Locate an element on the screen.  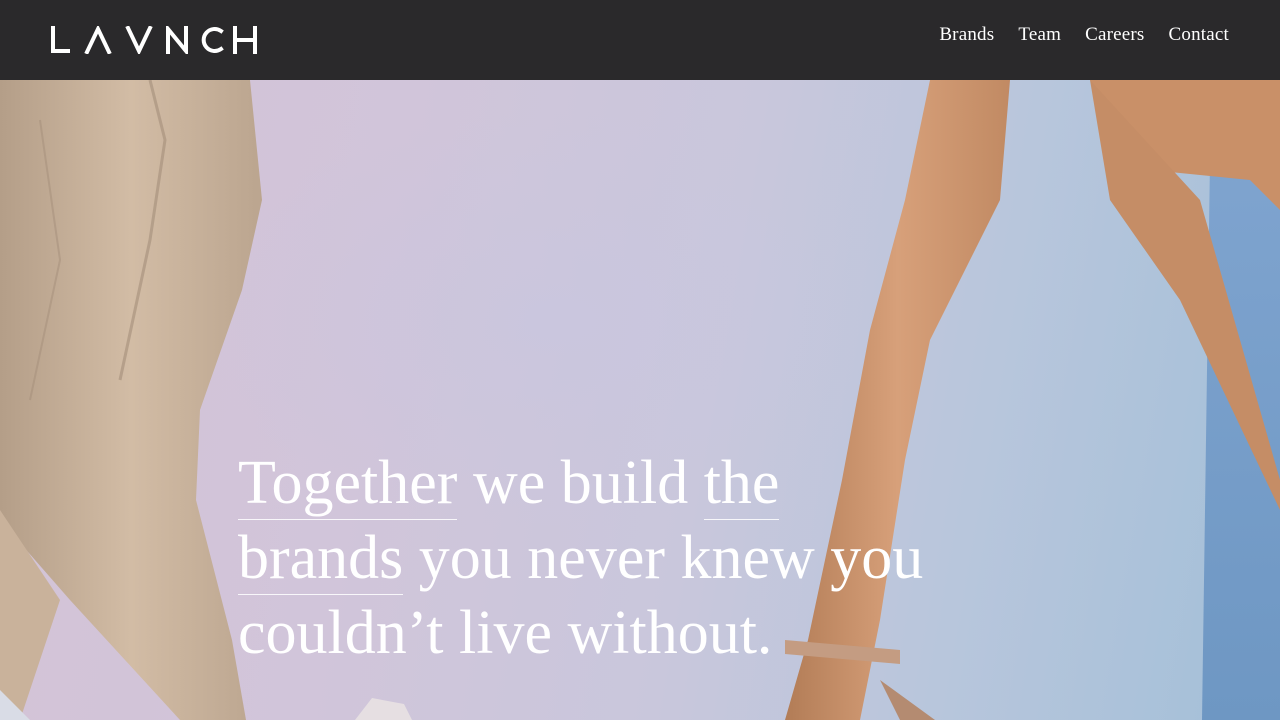
nav-link-contact: Contact is located at coordinates (1199, 35).